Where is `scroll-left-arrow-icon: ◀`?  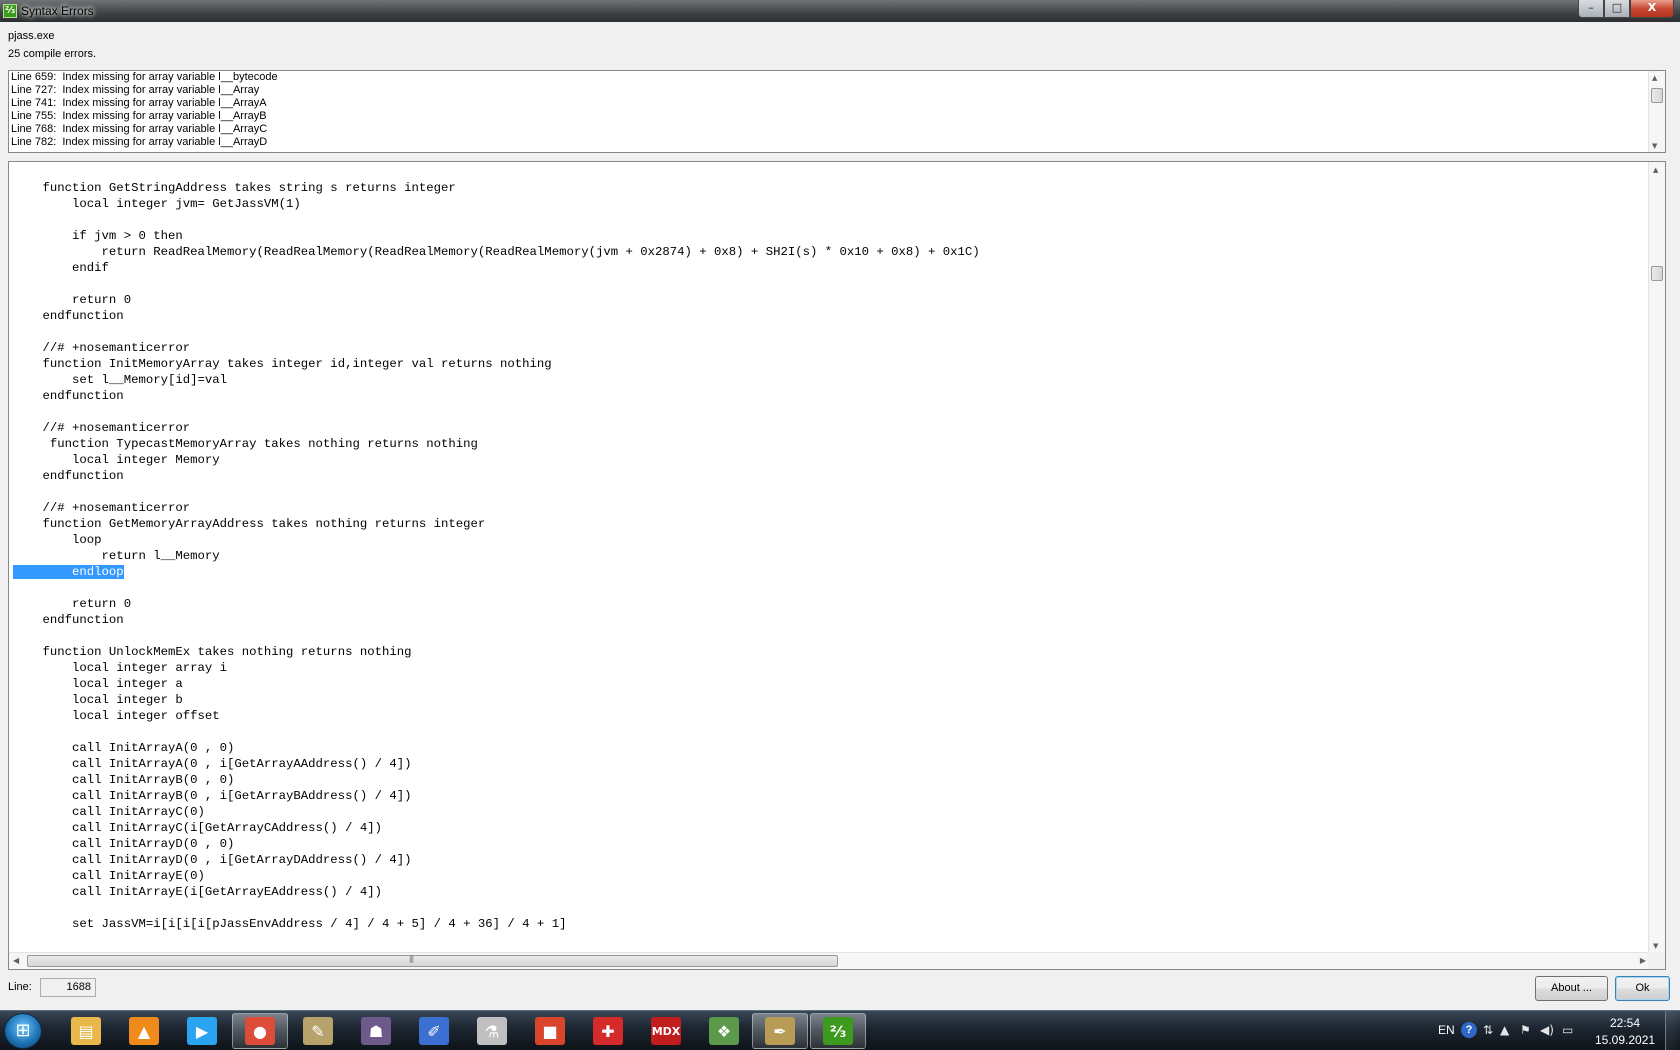
scroll-left-arrow-icon: ◀ is located at coordinates (16, 960).